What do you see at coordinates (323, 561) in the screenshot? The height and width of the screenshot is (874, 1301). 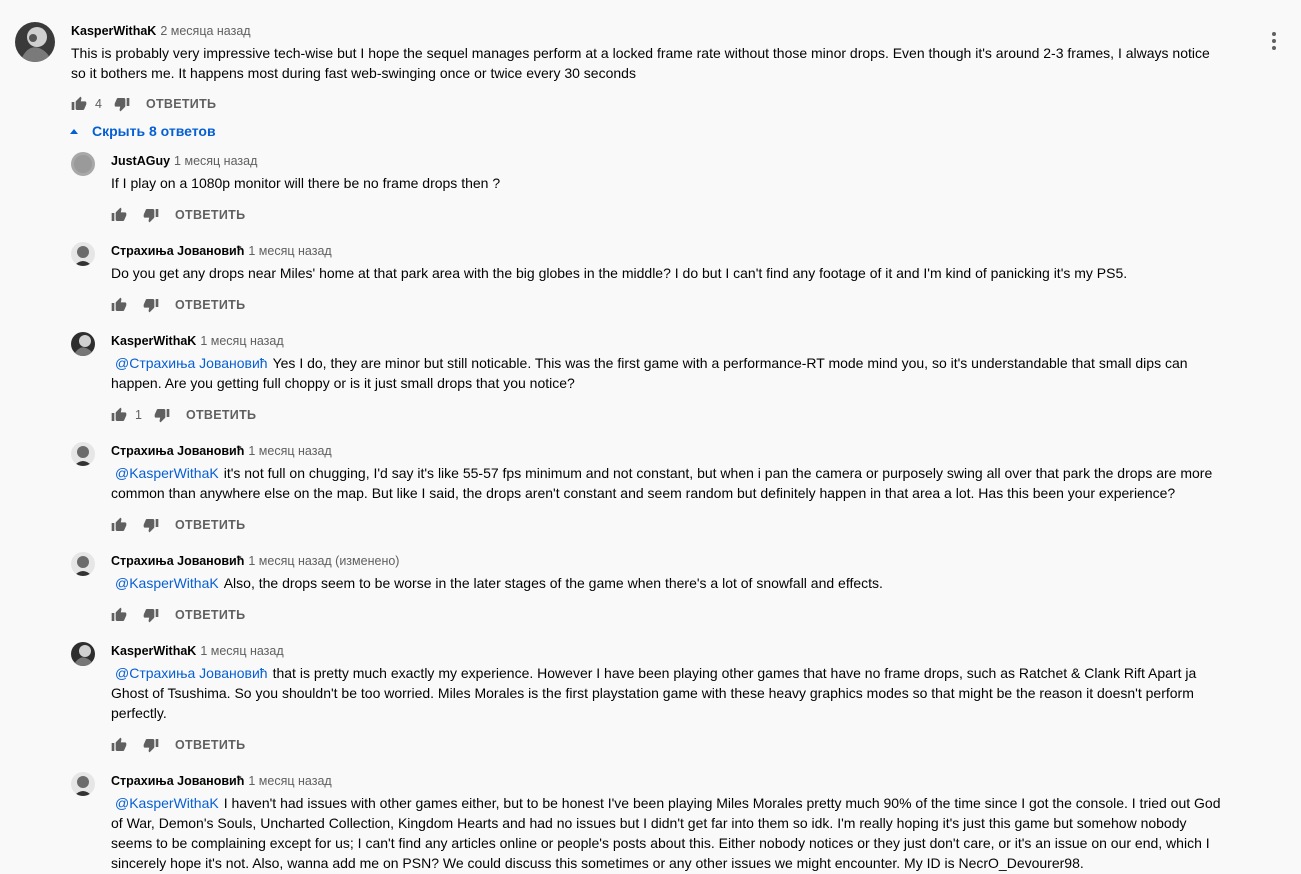 I see `timestamp: 1 месяц назад (изменено)` at bounding box center [323, 561].